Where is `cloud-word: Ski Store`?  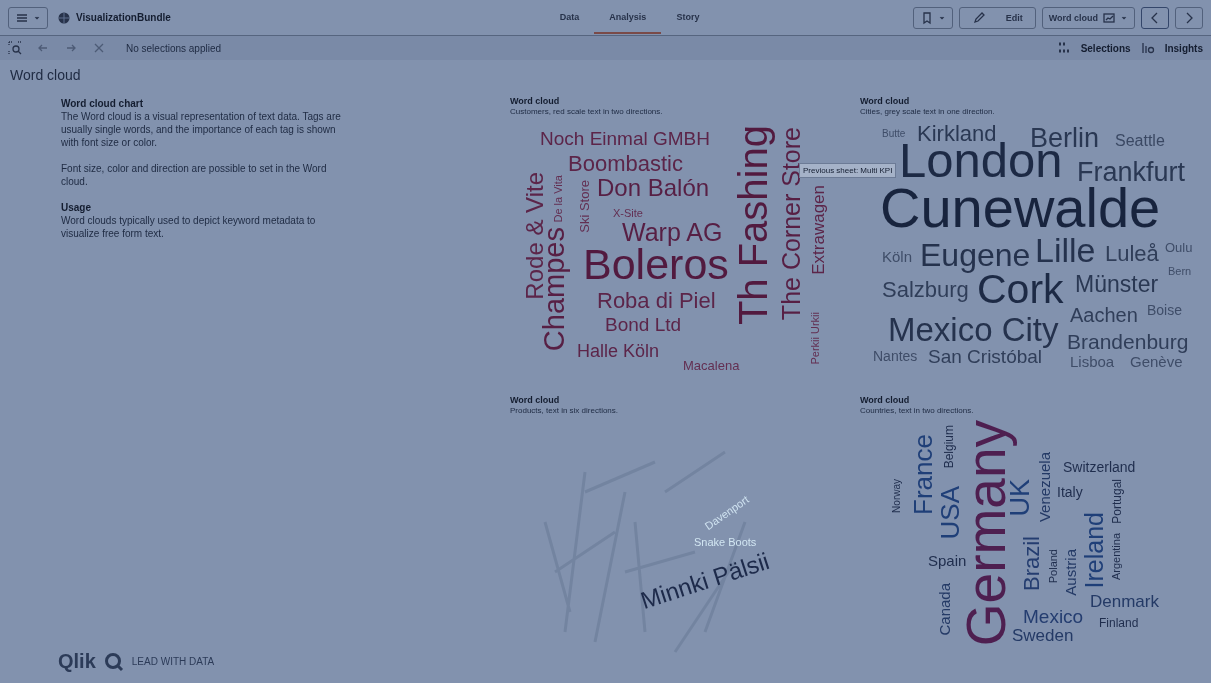
cloud-word: Ski Store is located at coordinates (584, 206).